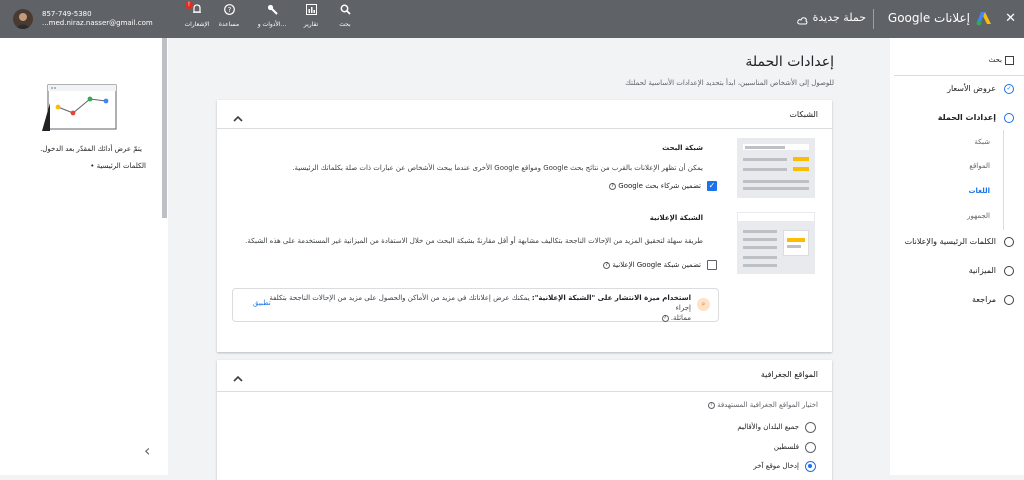 The width and height of the screenshot is (1024, 480). I want to click on search-network-illustration, so click(776, 168).